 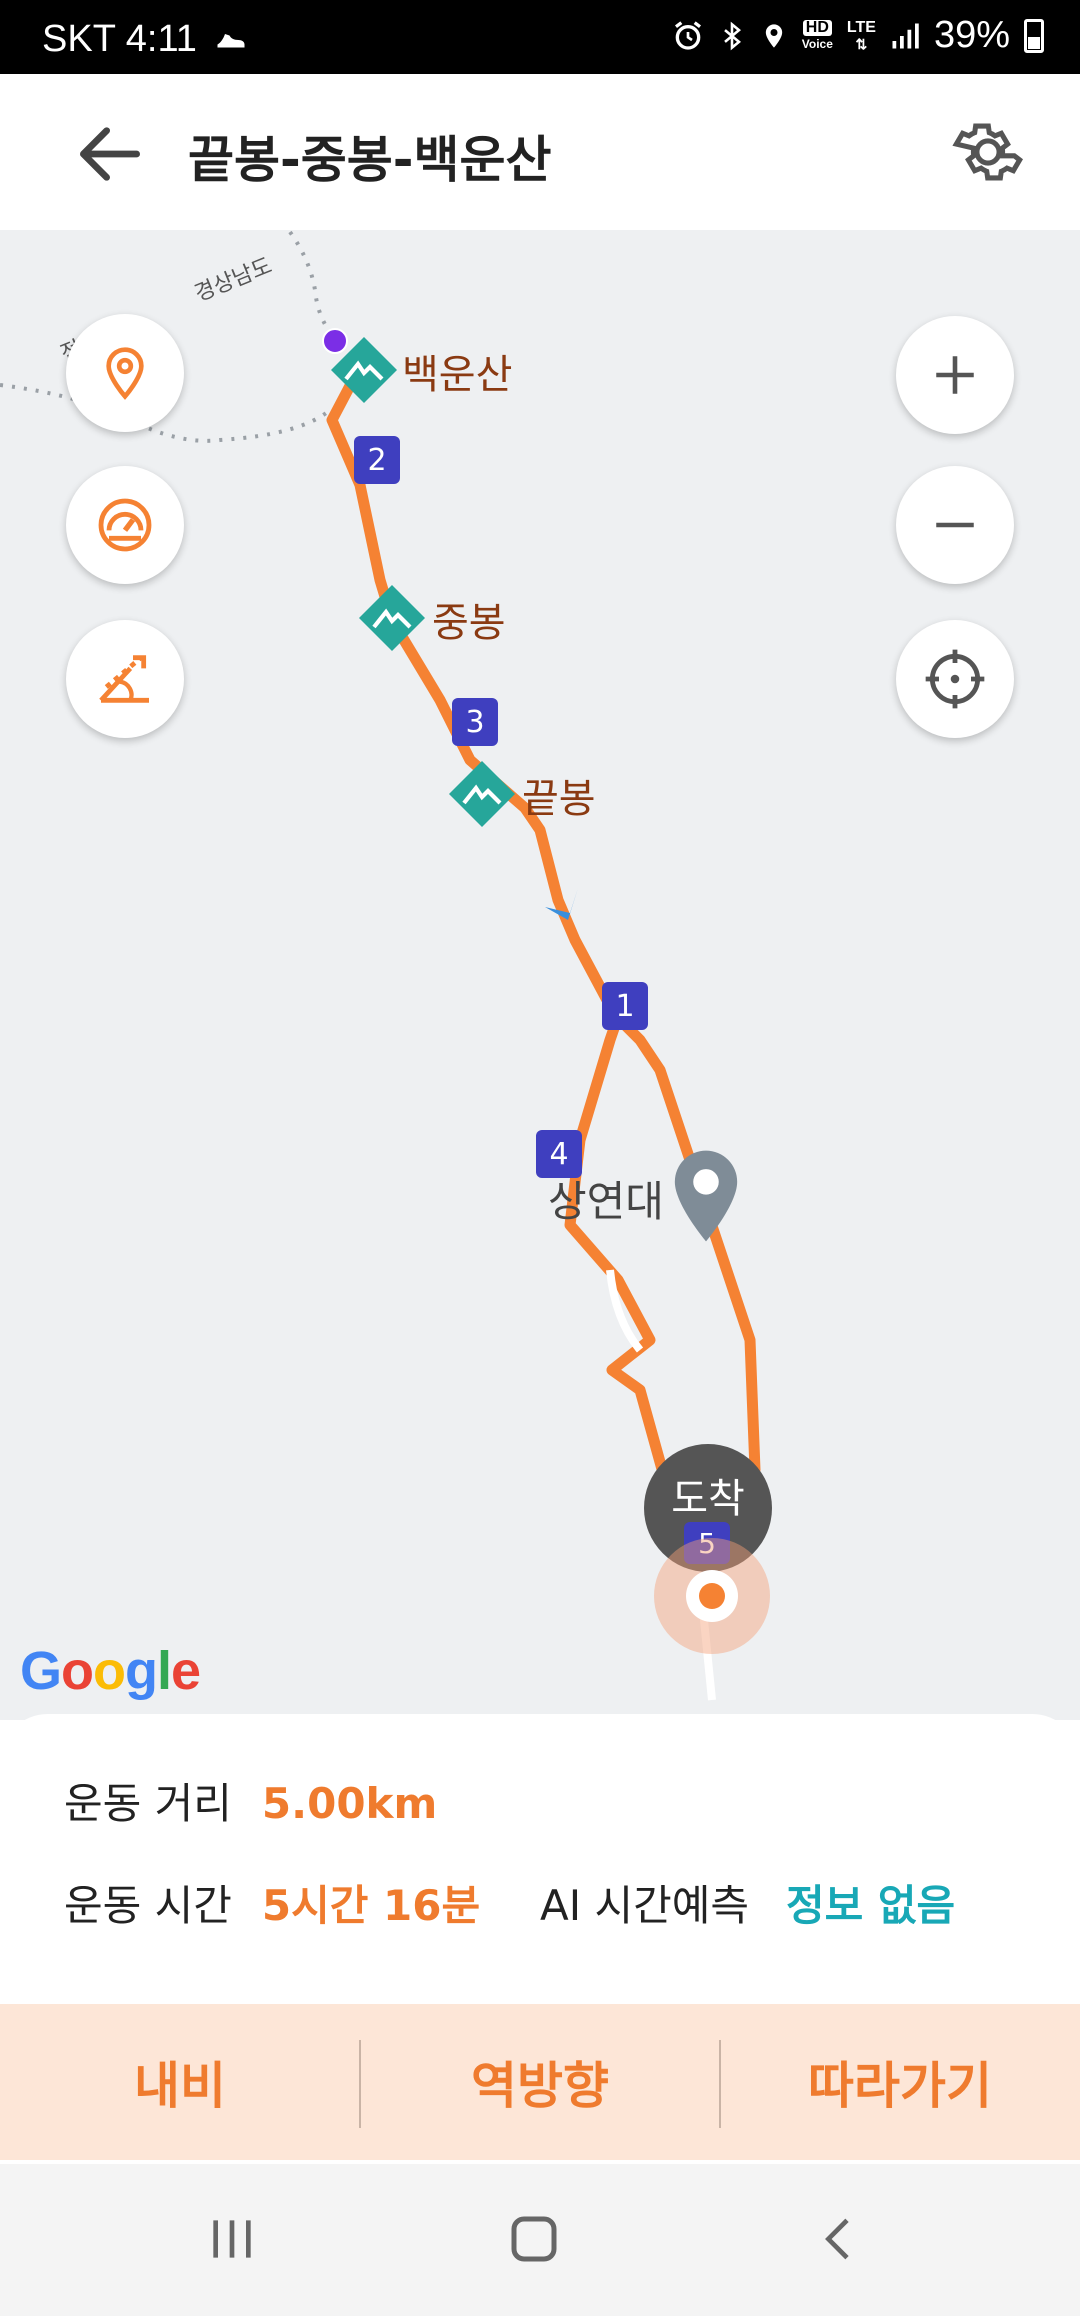 I want to click on back-button, so click(x=110, y=154).